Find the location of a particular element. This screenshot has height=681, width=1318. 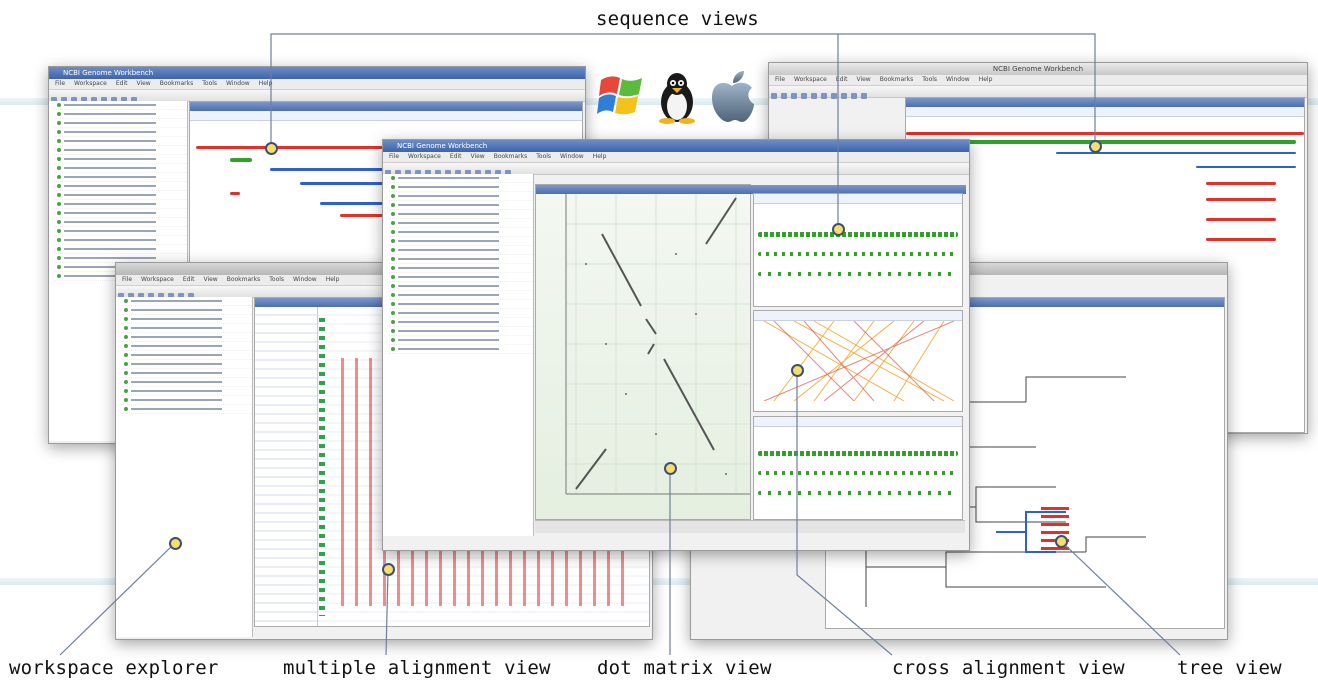

label-workspace-explorer: workspace explorer is located at coordinates (114, 668).